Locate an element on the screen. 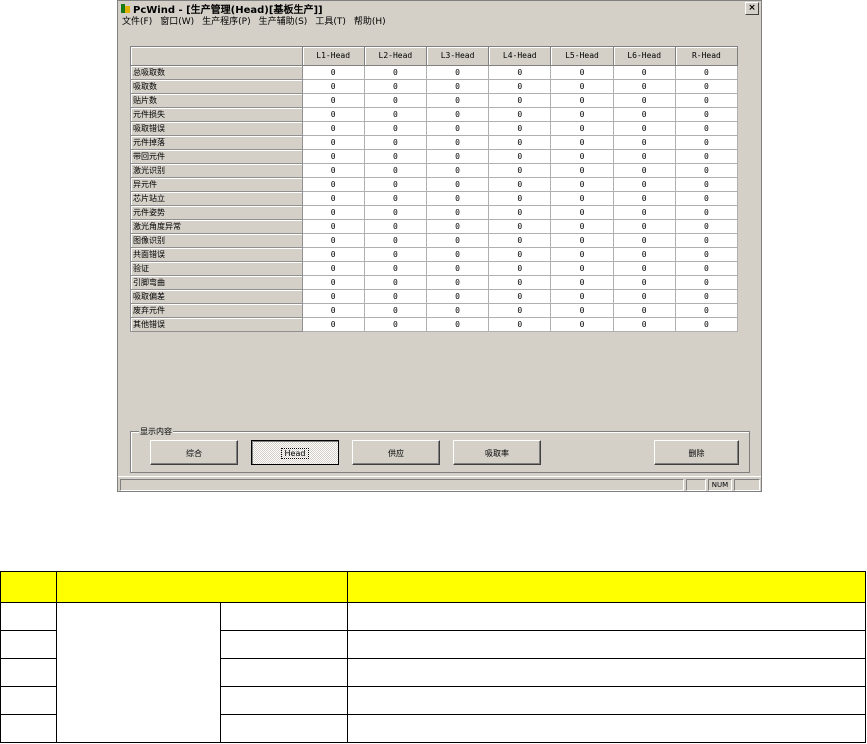  grid-row: 总吸取数 0 0 0 0 0 0 0 is located at coordinates (434, 72).